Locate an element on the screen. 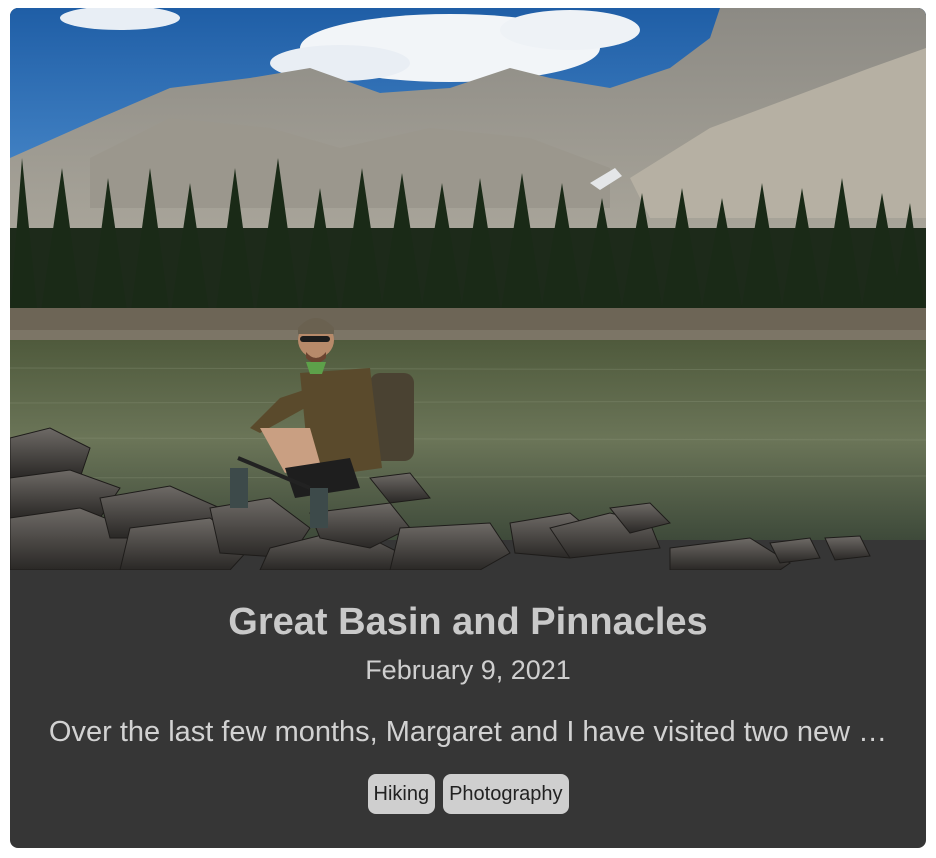  tag-list: Hiking Photography is located at coordinates (468, 794).